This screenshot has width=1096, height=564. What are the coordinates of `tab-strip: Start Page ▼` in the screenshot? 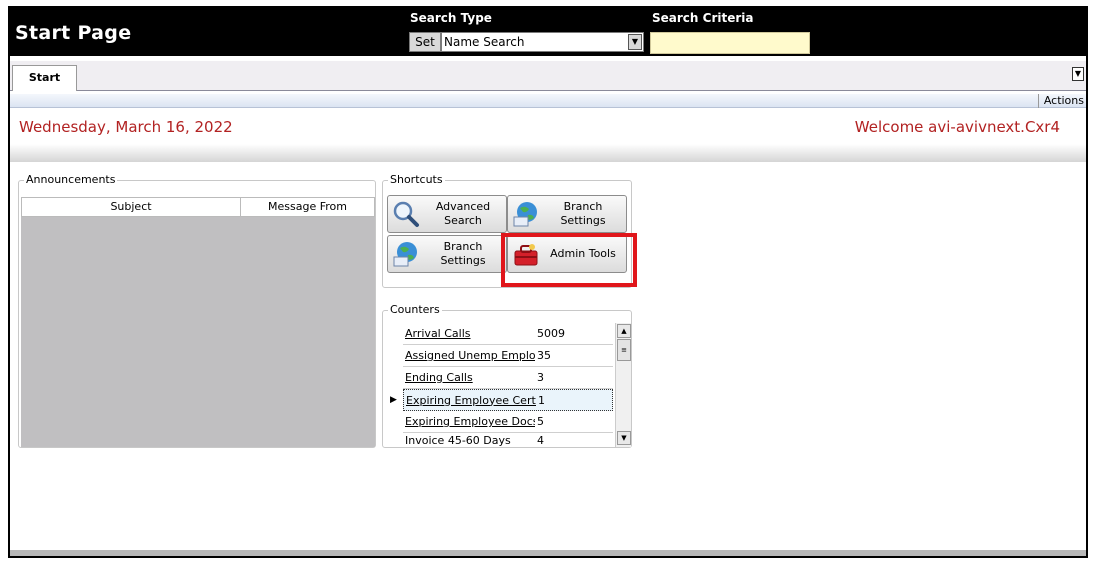 It's located at (548, 84).